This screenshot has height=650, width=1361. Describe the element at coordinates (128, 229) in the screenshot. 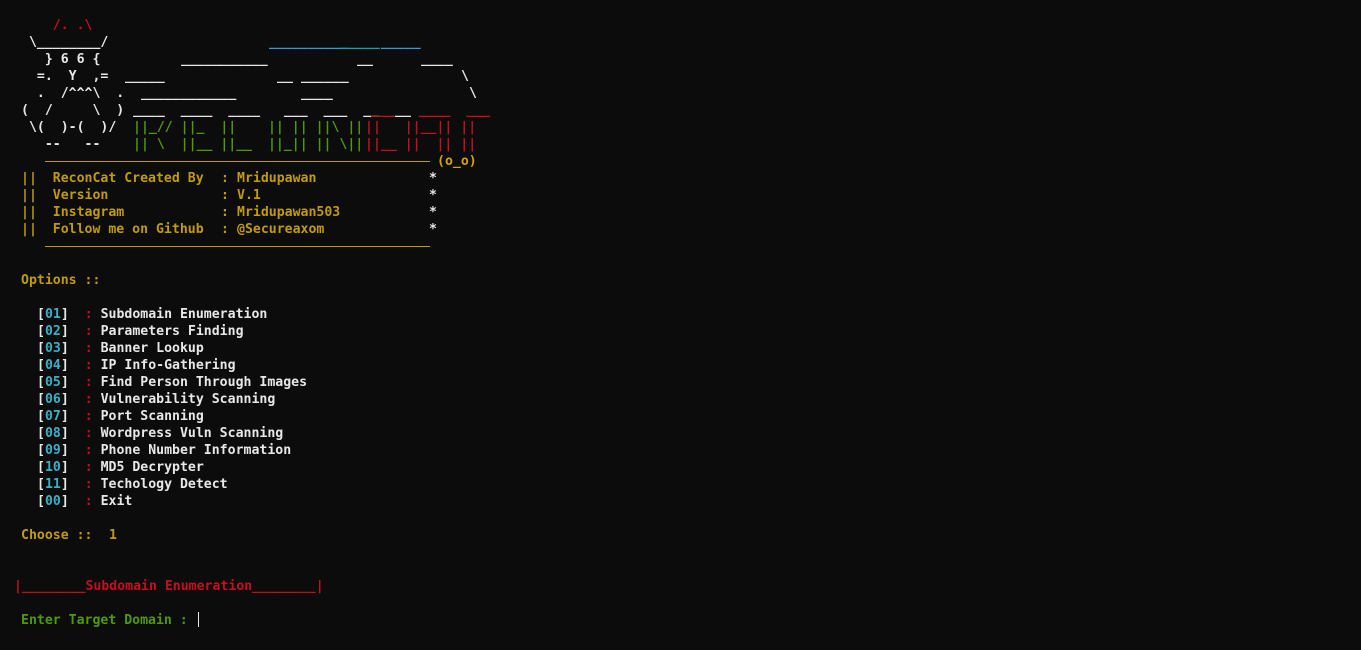

I see `info-key: Follow me on Github` at that location.